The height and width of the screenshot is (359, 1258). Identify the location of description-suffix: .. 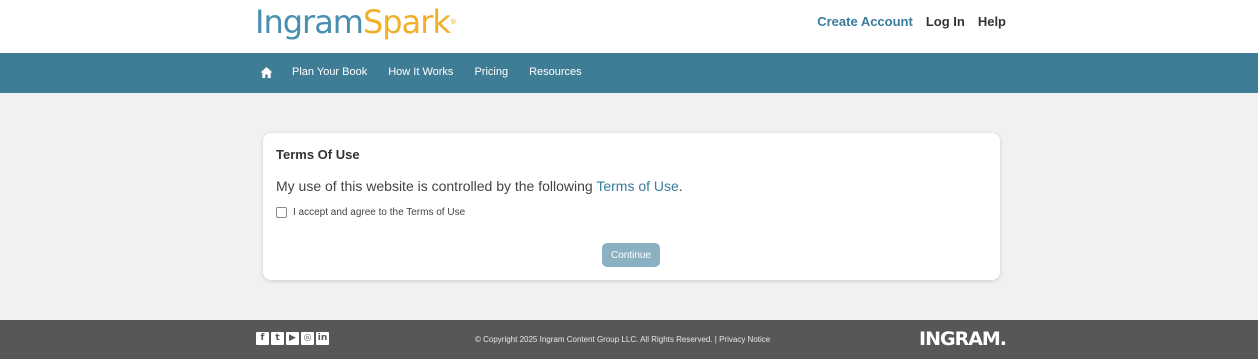
(680, 186).